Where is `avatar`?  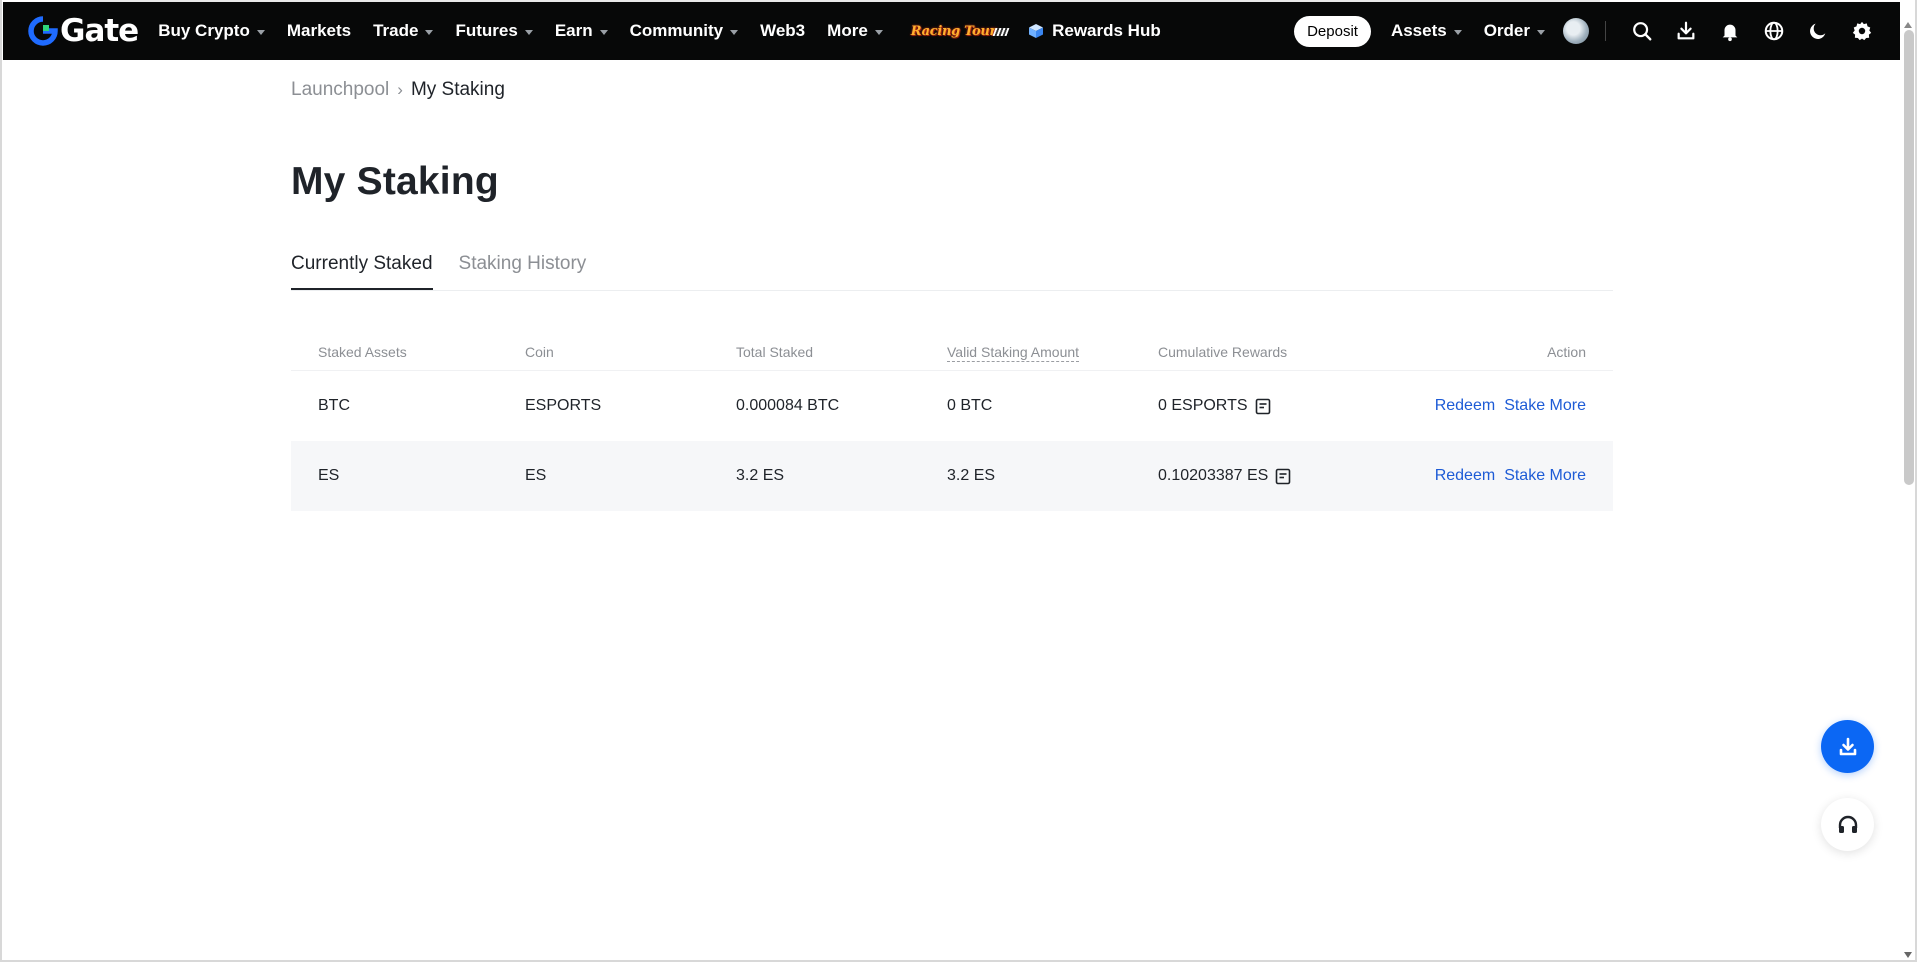
avatar is located at coordinates (1576, 31).